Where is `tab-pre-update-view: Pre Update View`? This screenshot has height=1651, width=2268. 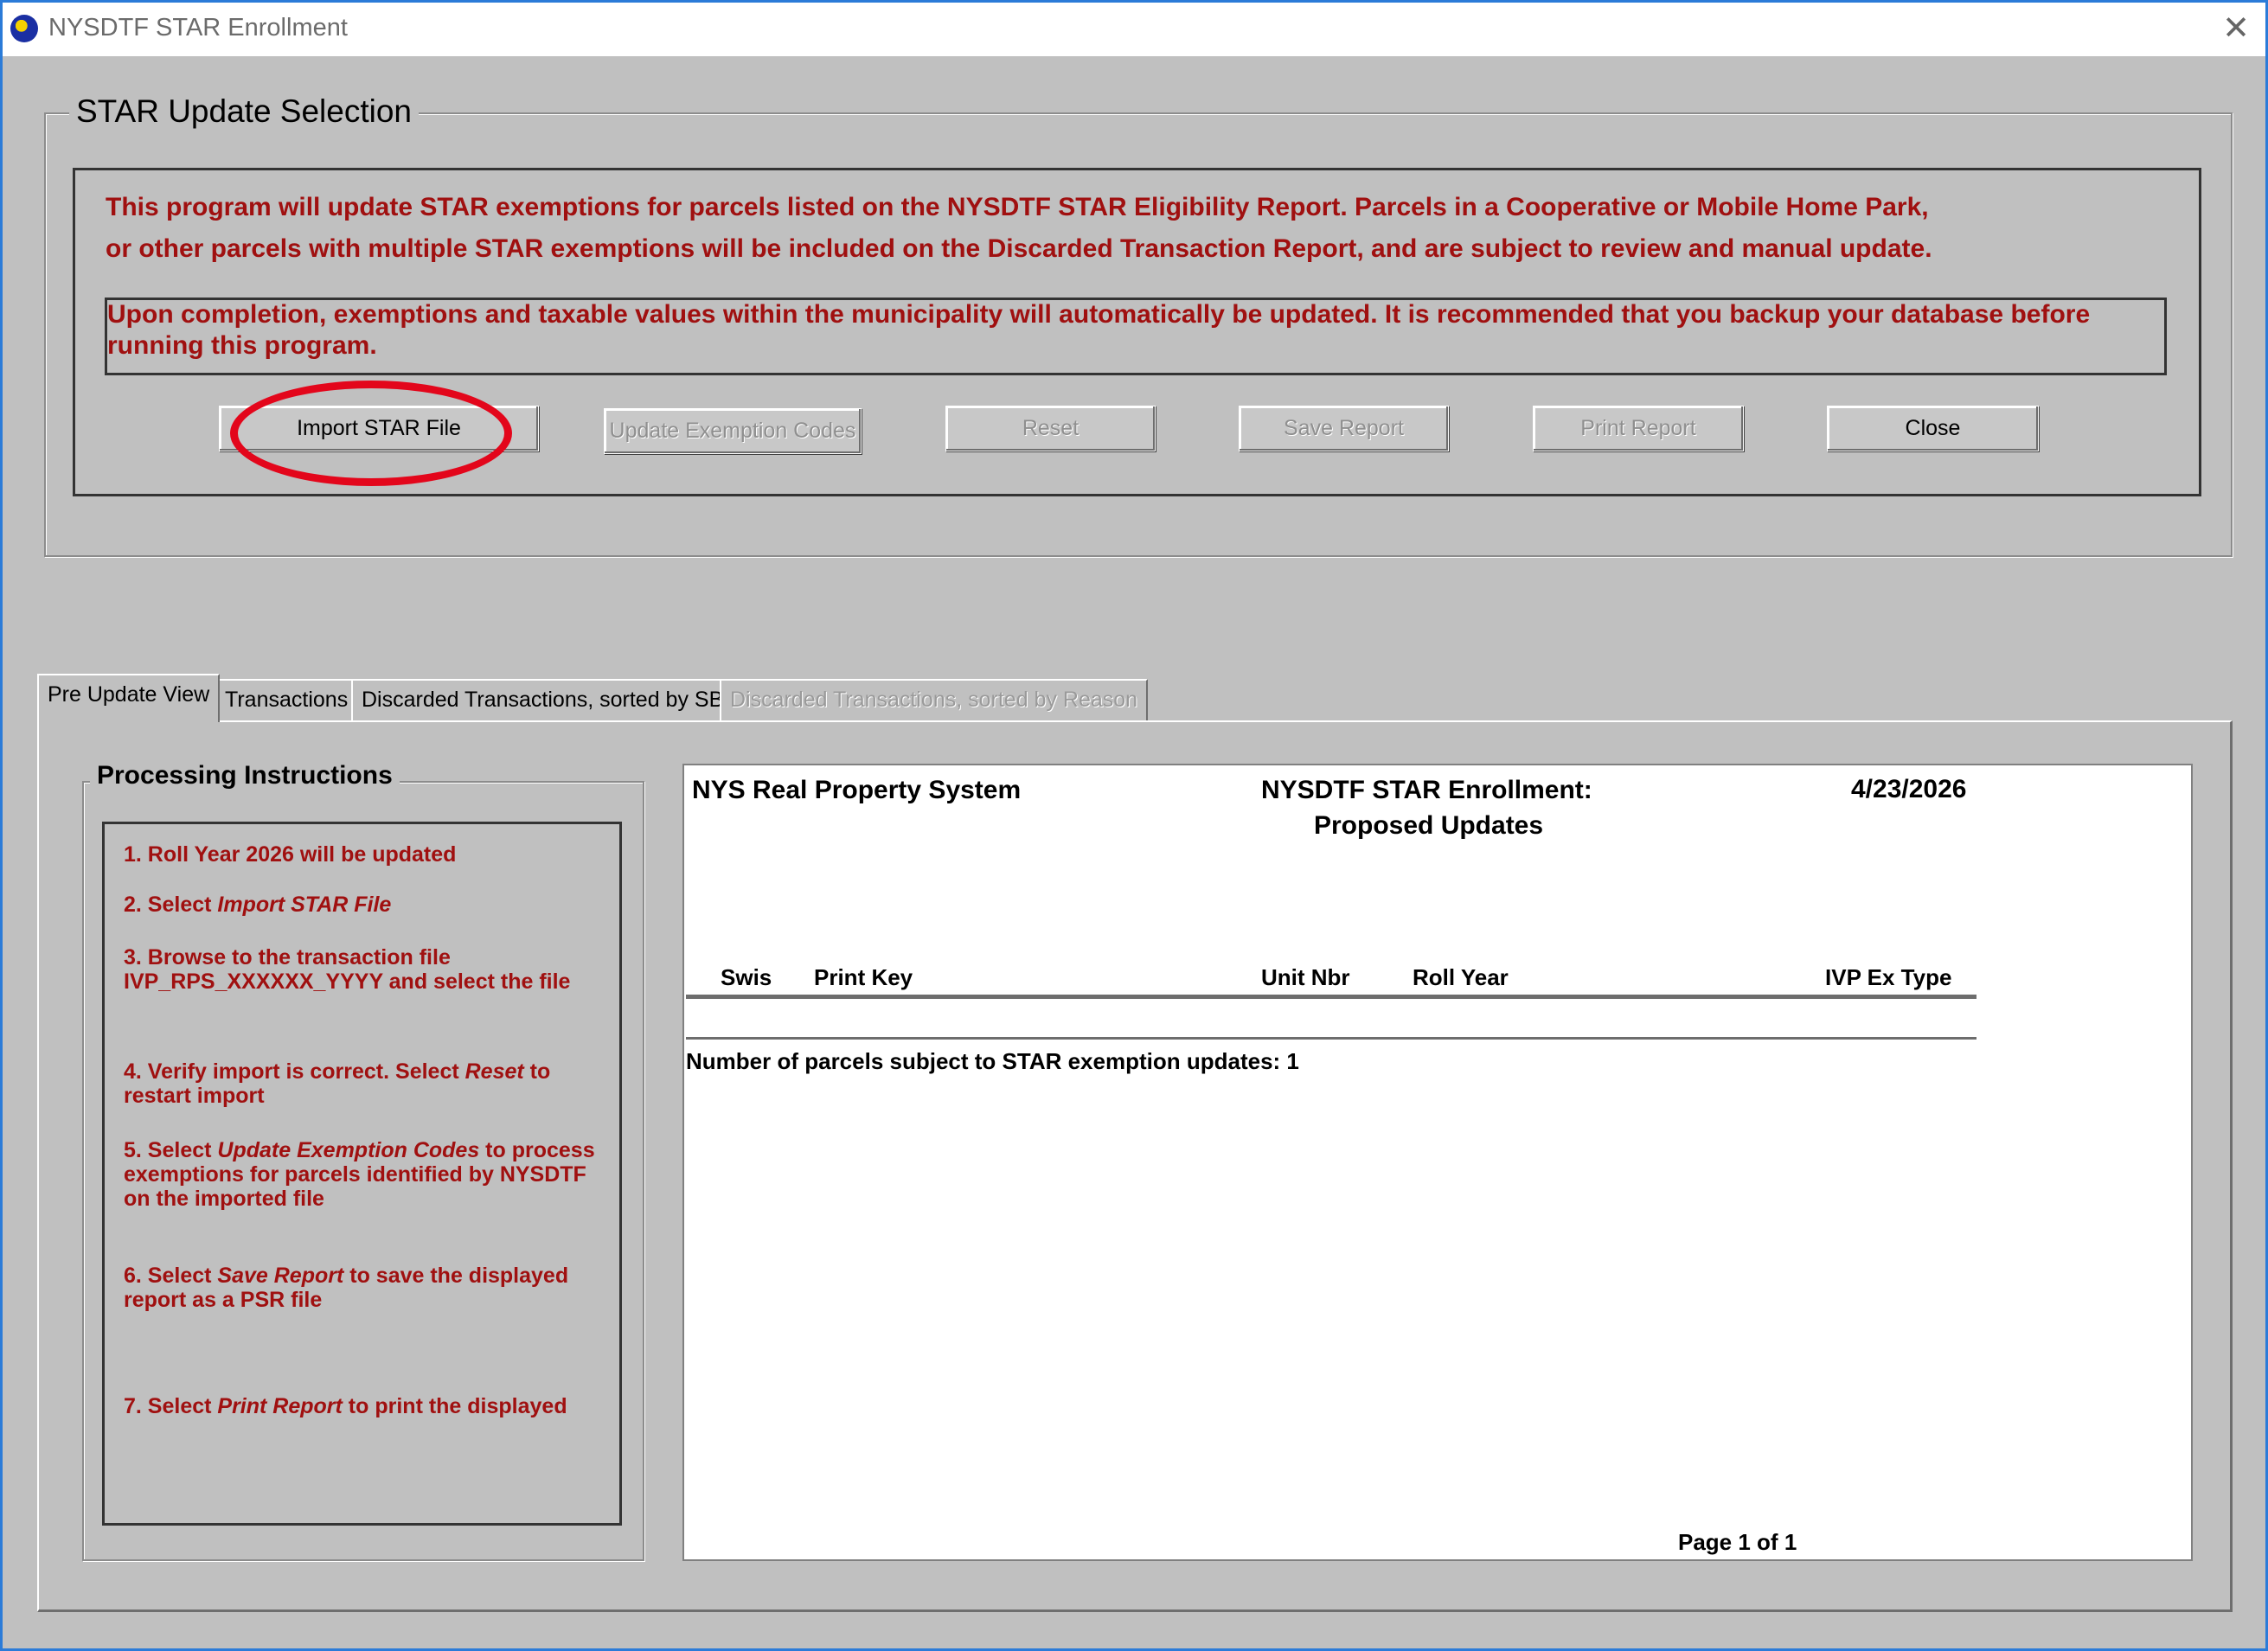 tab-pre-update-view: Pre Update View is located at coordinates (129, 698).